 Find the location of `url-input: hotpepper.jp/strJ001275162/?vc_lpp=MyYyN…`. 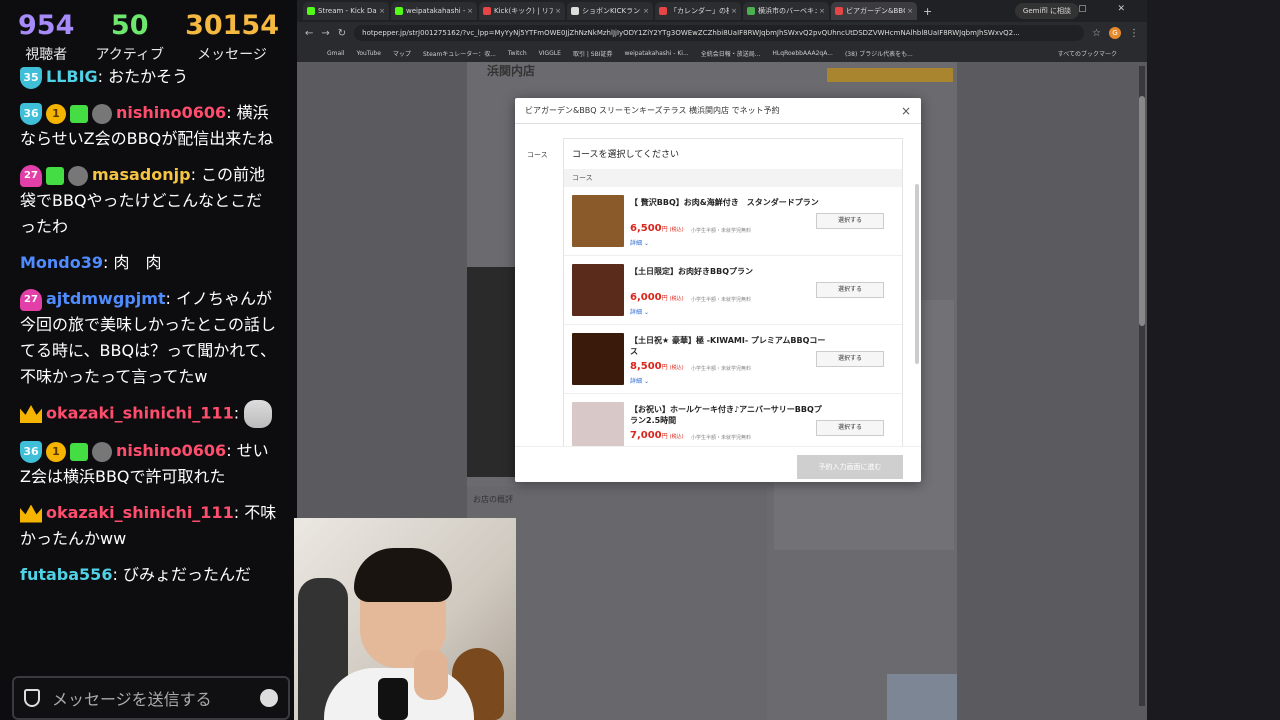

url-input: hotpepper.jp/strJ001275162/?vc_lpp=MyYyN… is located at coordinates (719, 33).